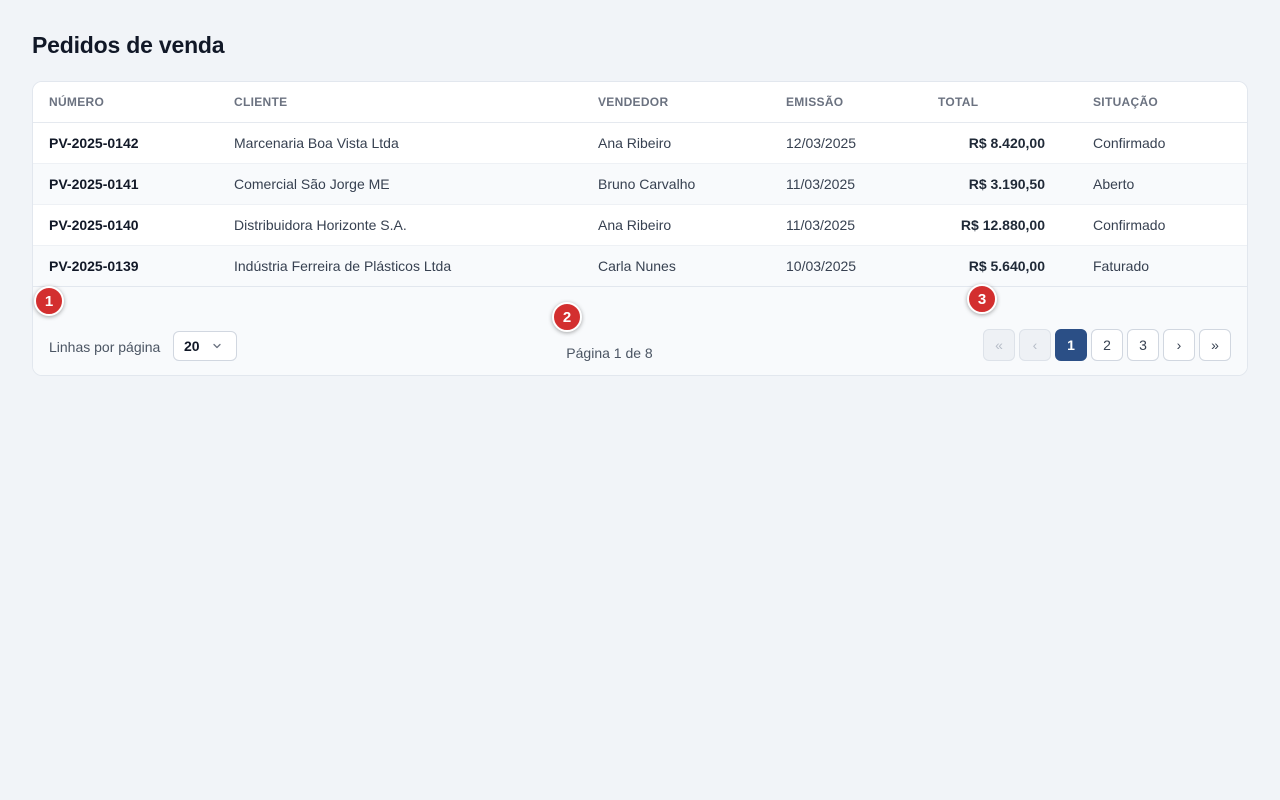  I want to click on cell-numero: PV-2025-0141, so click(125, 184).